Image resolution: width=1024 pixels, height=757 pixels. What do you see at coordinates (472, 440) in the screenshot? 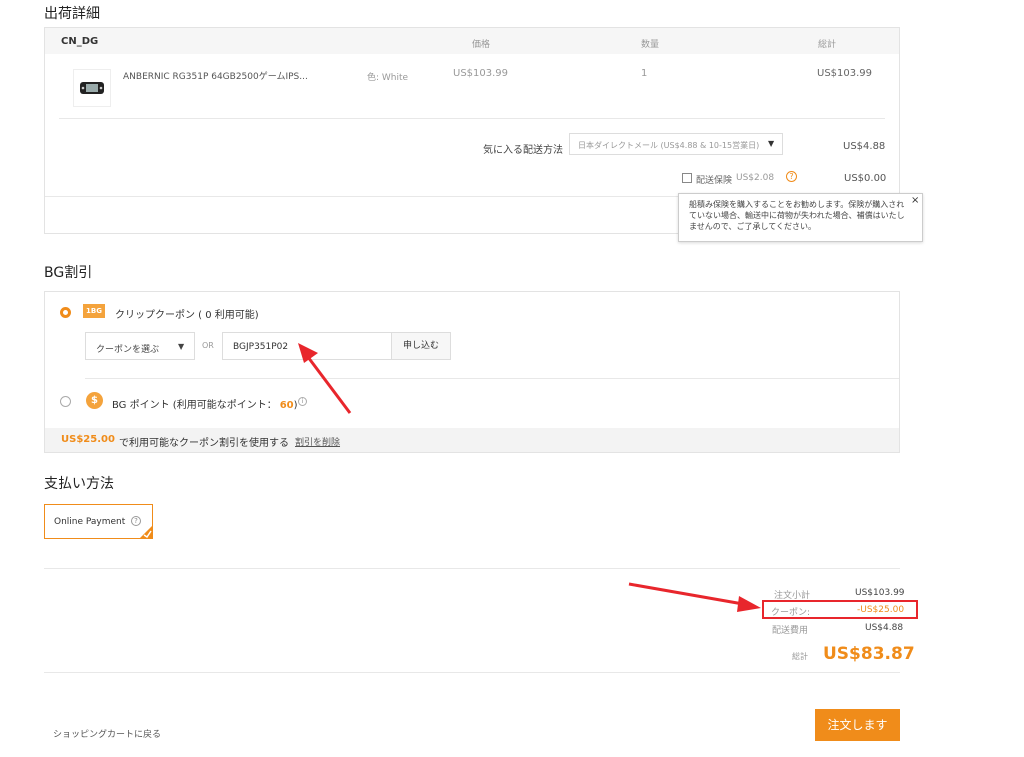
I see `applied-discount-bar: US$25.00 で利用可能なクーポン割引を使用する 割引を削除` at bounding box center [472, 440].